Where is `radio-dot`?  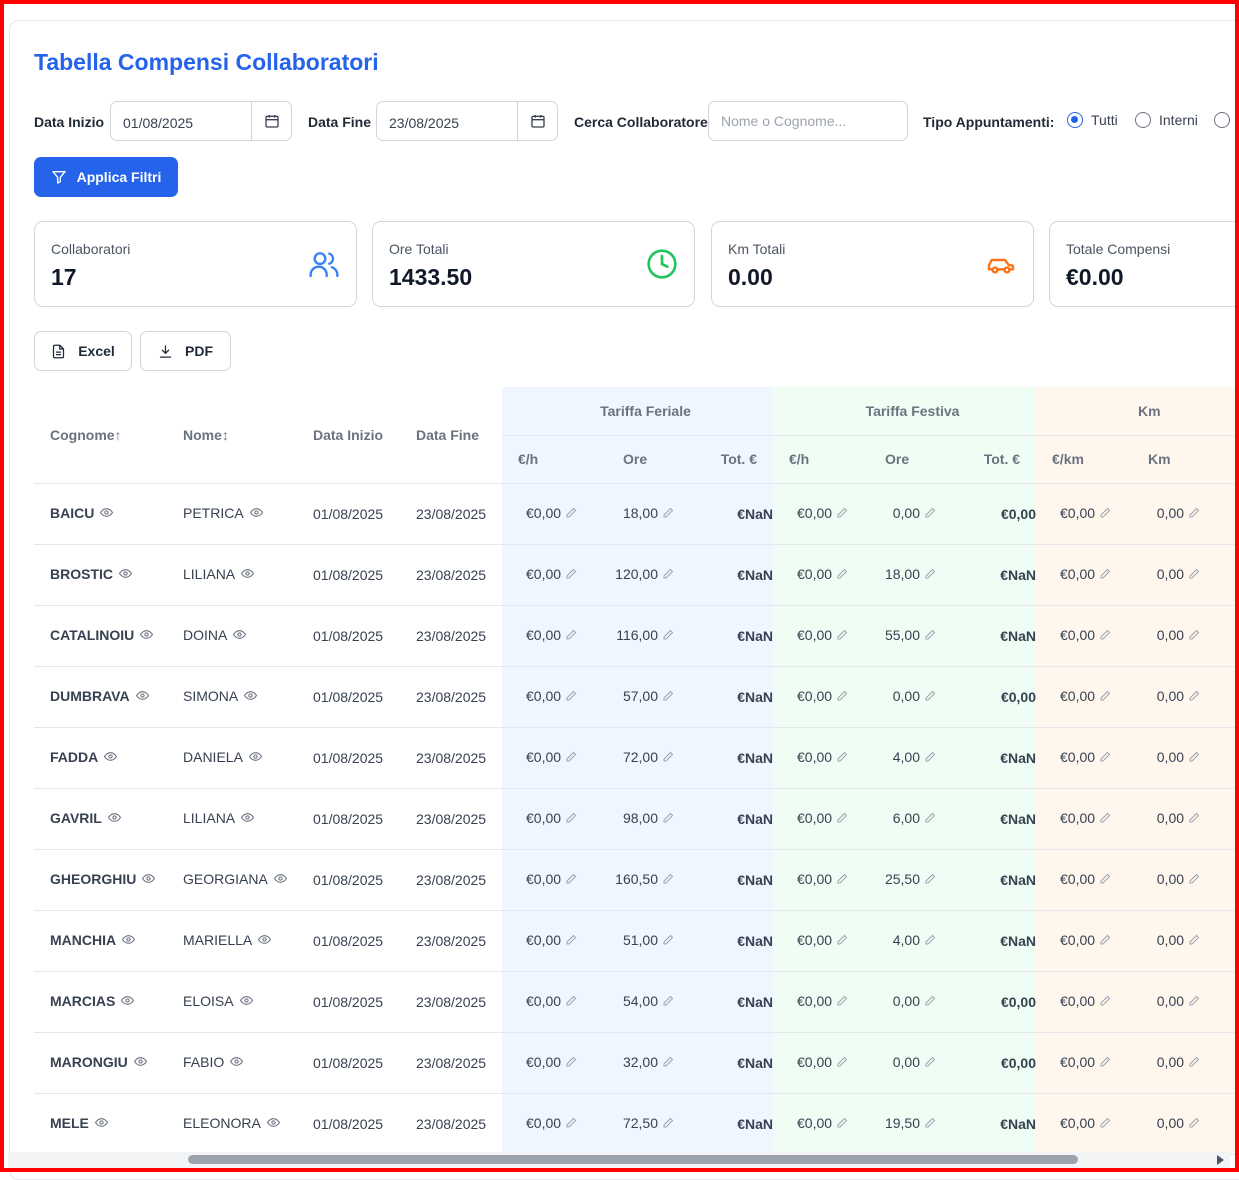 radio-dot is located at coordinates (1143, 120).